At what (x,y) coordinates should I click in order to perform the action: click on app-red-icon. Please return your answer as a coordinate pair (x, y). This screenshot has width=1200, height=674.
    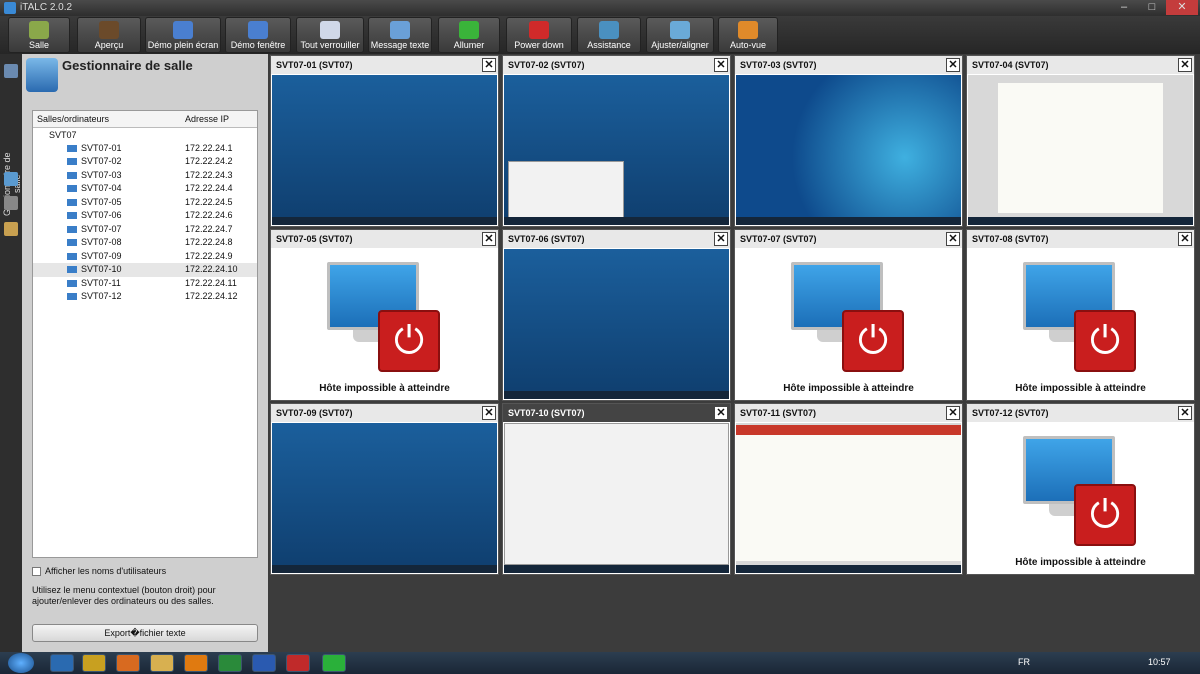
    Looking at the image, I should click on (298, 663).